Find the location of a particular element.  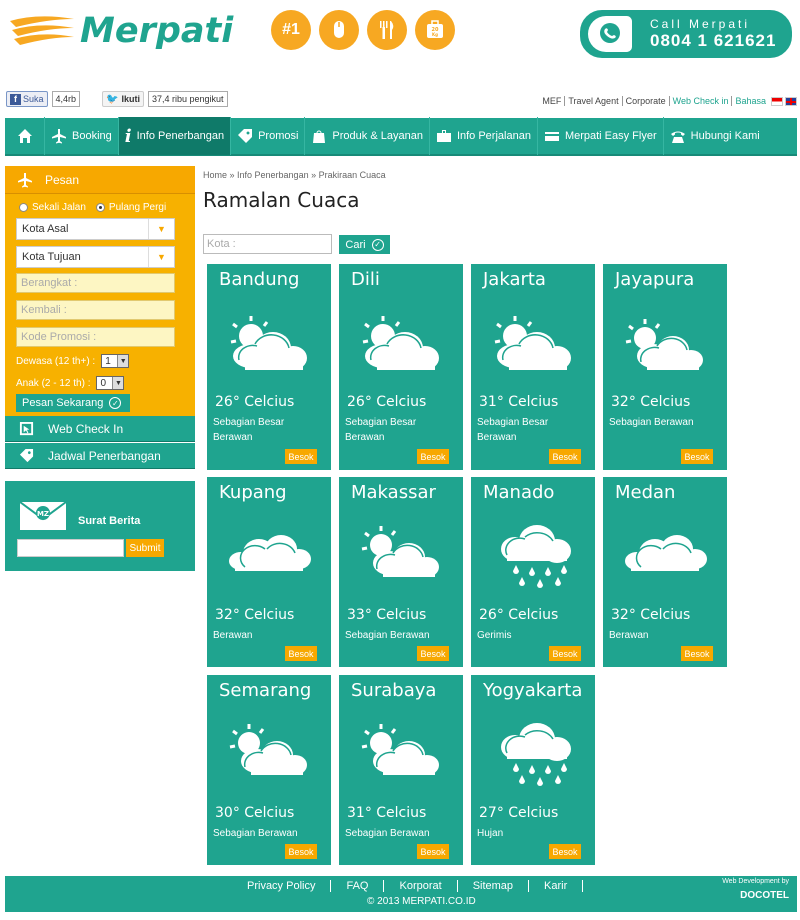

twitter-follow-button: 🐦 Ikuti is located at coordinates (123, 99).